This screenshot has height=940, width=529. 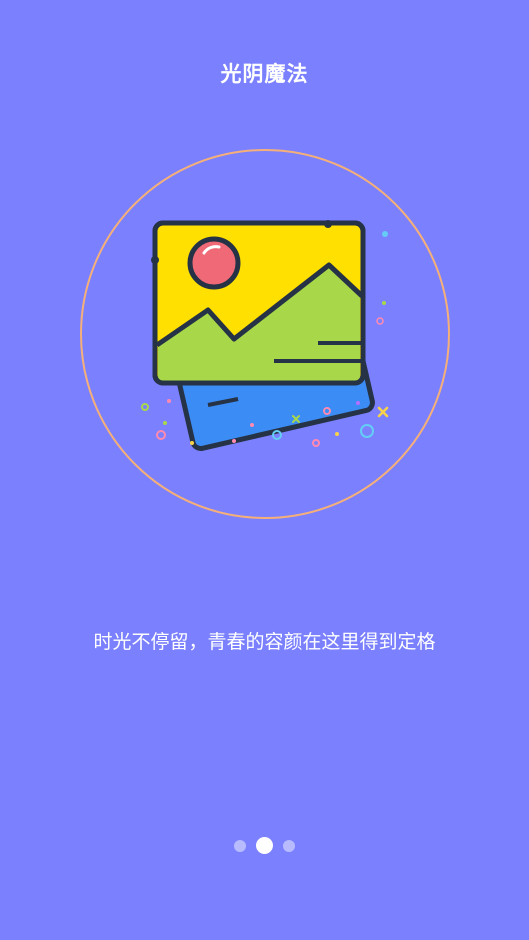 I want to click on page-title: 光阴魔法, so click(x=264, y=74).